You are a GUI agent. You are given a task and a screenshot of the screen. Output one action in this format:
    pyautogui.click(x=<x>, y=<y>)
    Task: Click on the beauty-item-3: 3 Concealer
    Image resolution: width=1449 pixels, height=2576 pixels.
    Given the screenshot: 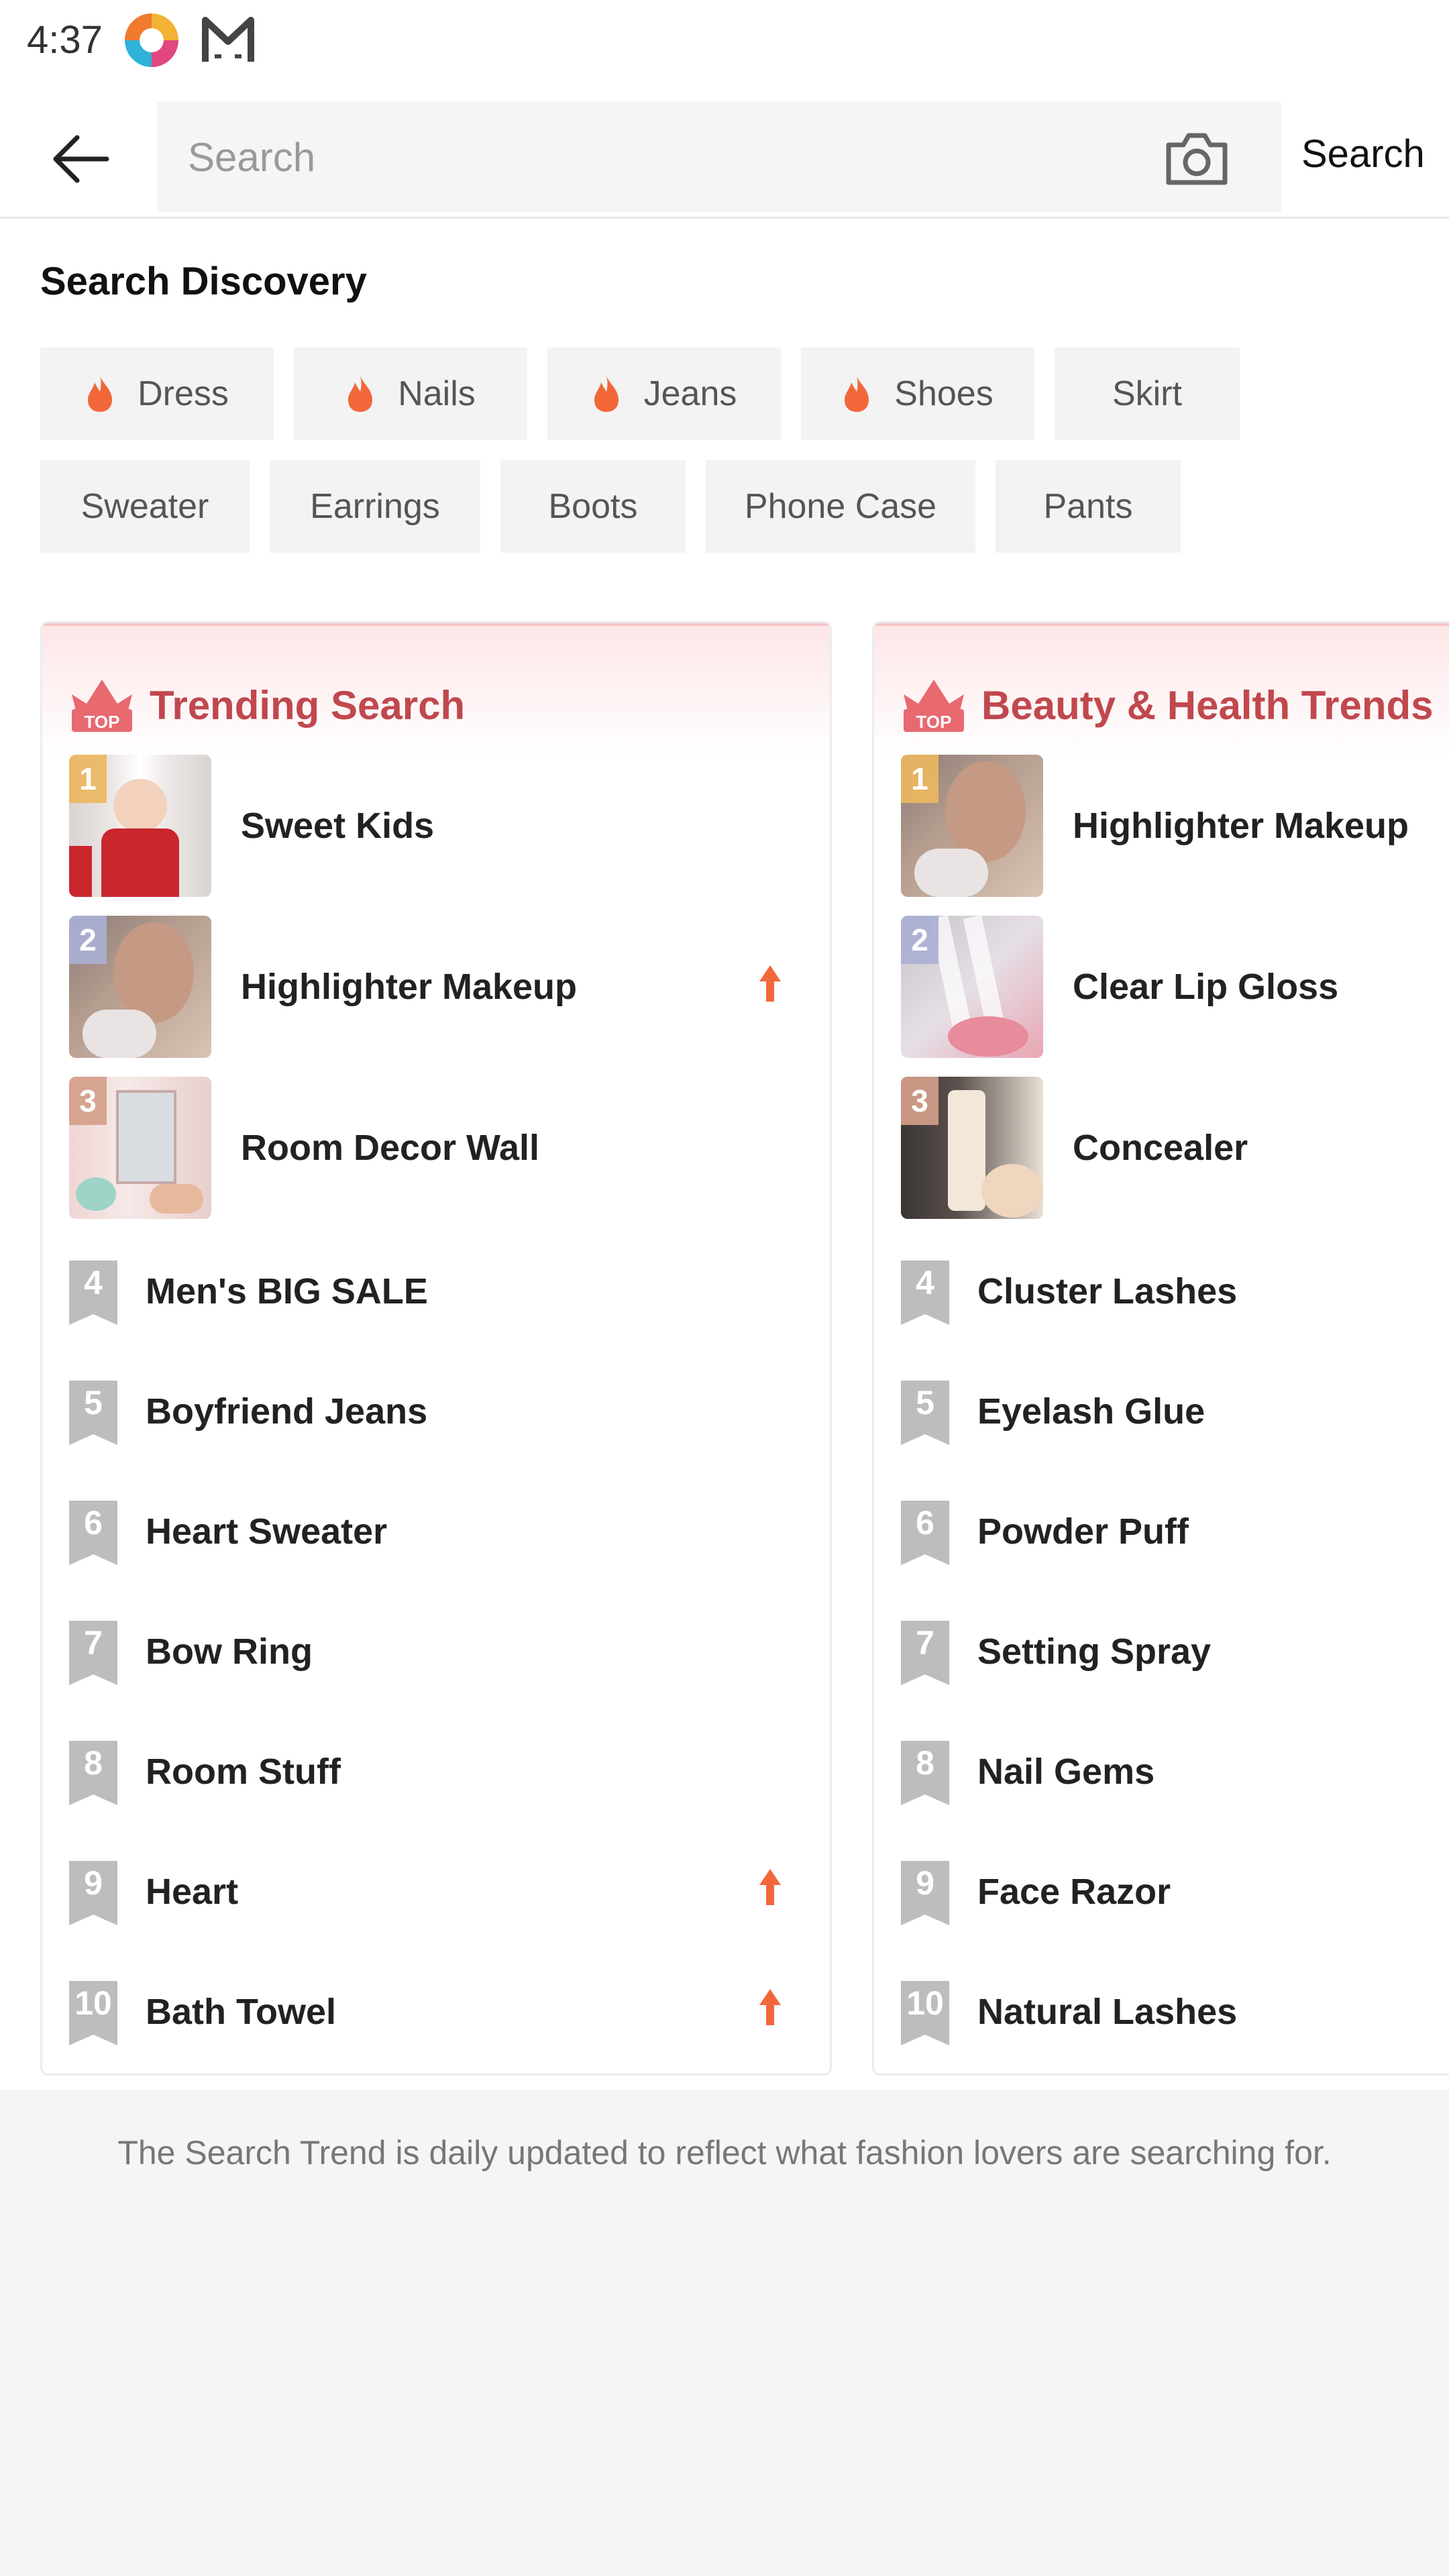 What is the action you would take?
    pyautogui.click(x=1175, y=1149)
    